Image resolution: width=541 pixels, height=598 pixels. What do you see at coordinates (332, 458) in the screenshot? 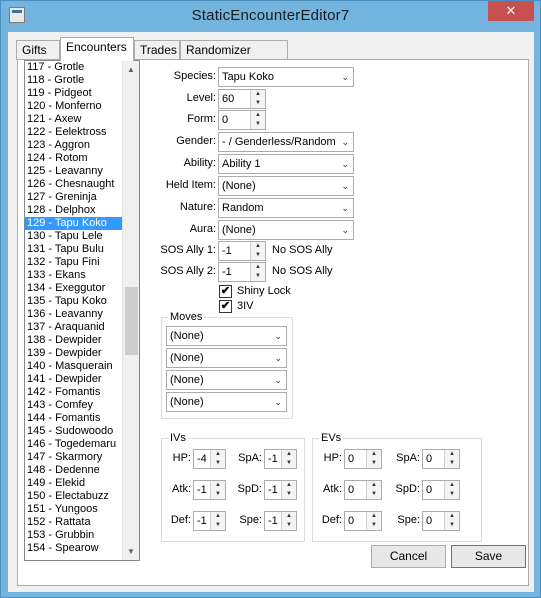
I see `ev-hp-label: HP:` at bounding box center [332, 458].